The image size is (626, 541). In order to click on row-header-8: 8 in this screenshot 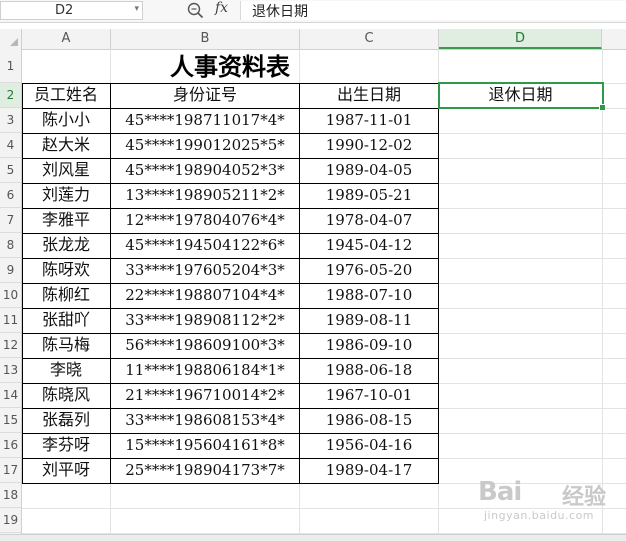, I will do `click(10, 245)`.